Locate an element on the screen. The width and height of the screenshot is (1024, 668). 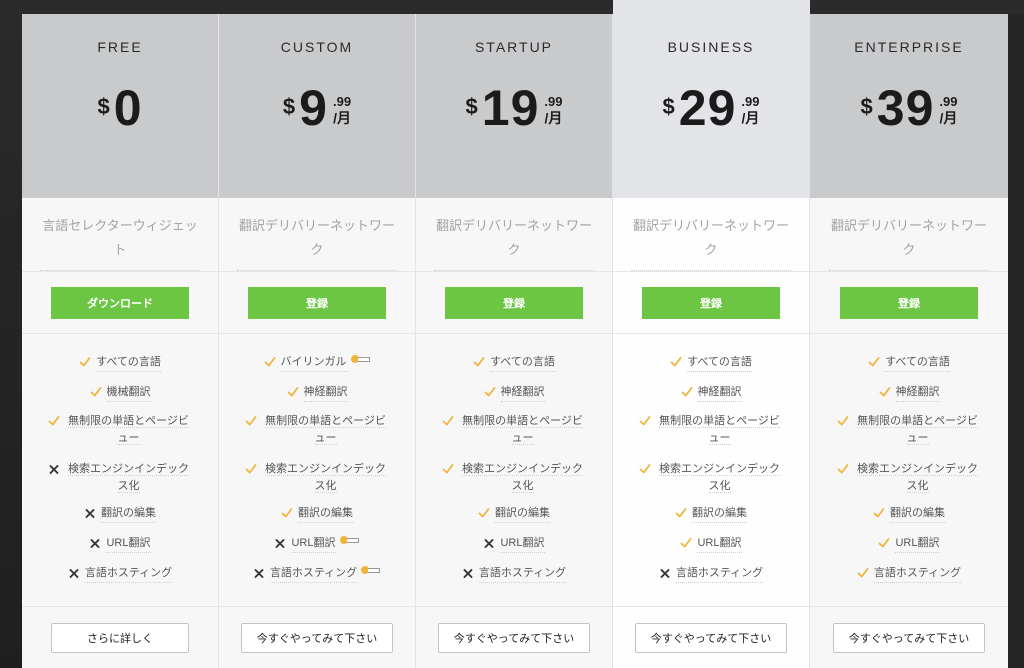
feature-label: 機械翻訳 is located at coordinates (128, 393).